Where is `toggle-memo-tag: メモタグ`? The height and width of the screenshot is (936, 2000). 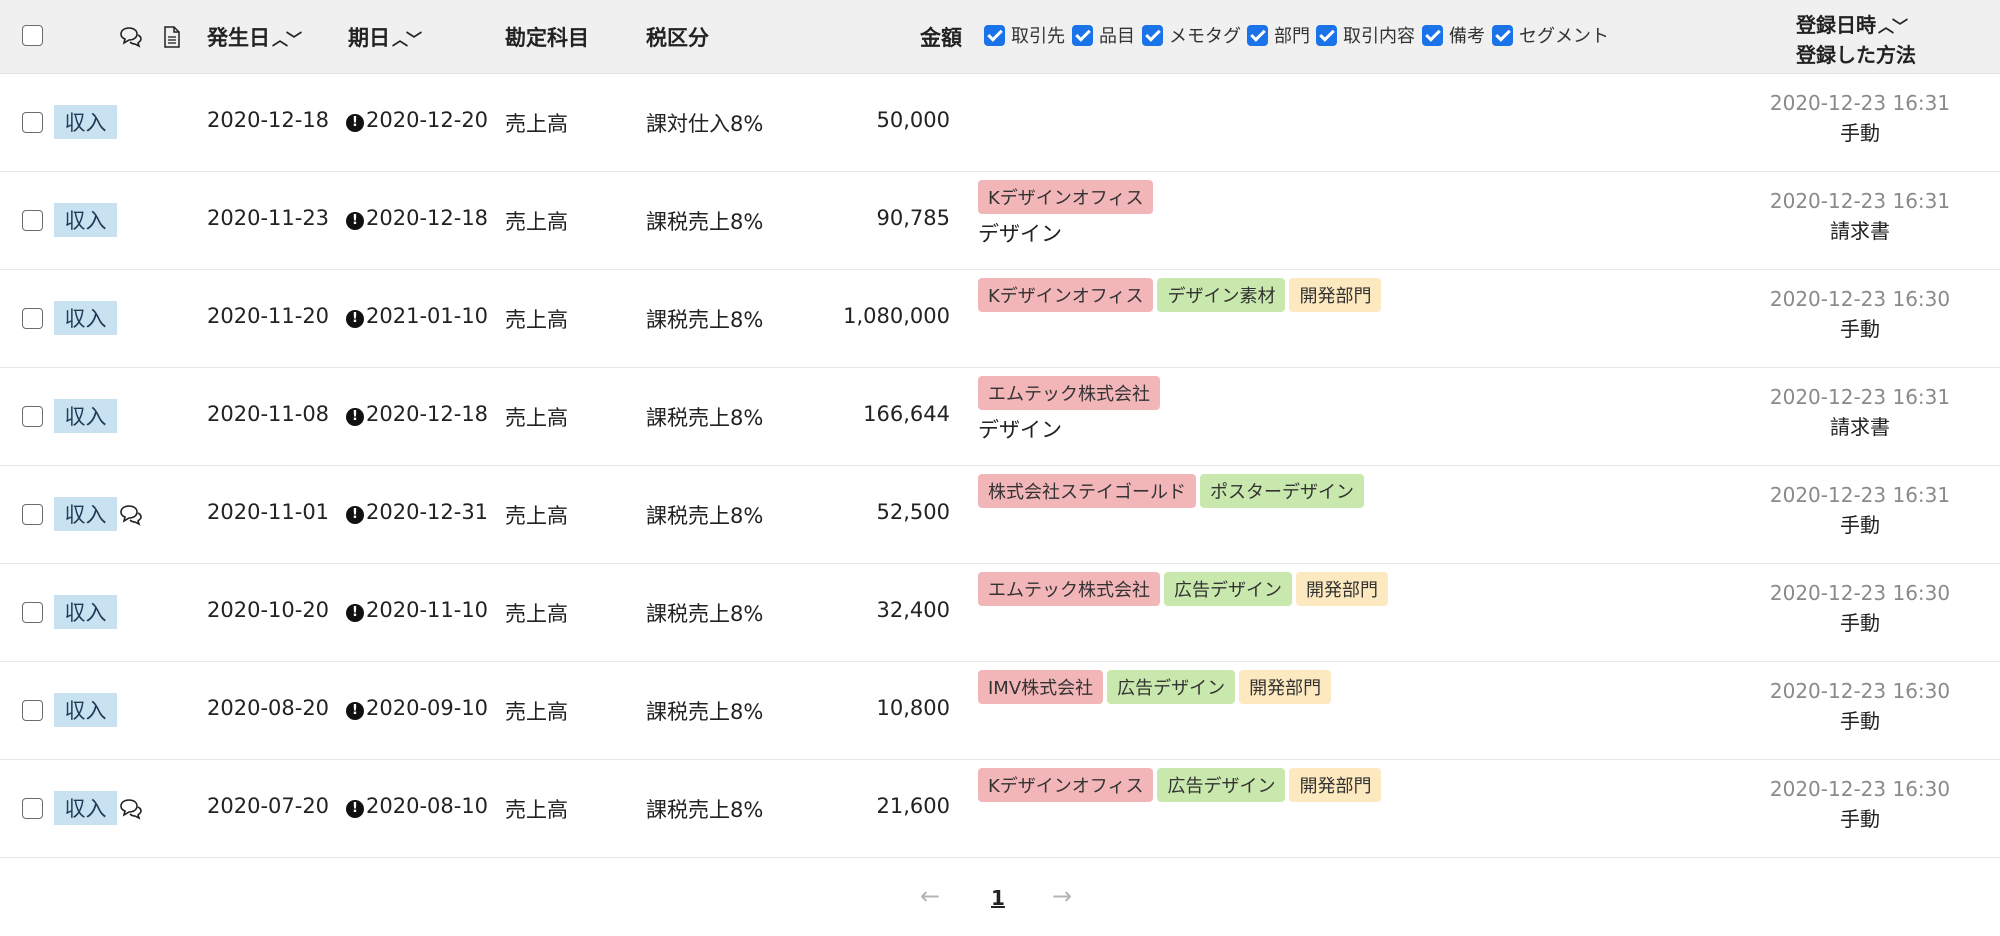
toggle-memo-tag: メモタグ is located at coordinates (1191, 35).